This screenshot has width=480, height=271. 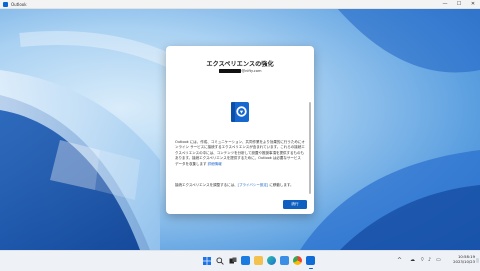 I want to click on privacy-settings-link: [プライバシー設定], so click(x=253, y=185).